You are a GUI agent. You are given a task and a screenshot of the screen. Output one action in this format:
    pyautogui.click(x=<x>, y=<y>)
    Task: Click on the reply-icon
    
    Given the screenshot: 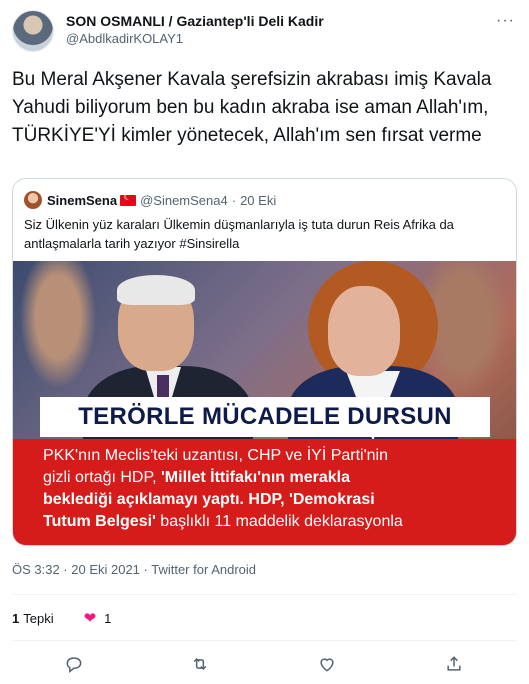 What is the action you would take?
    pyautogui.click(x=74, y=664)
    